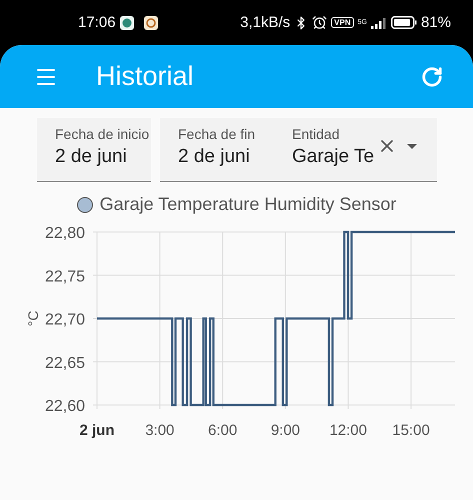 Image resolution: width=473 pixels, height=500 pixels. Describe the element at coordinates (378, 22) in the screenshot. I see `signal-icon` at that location.